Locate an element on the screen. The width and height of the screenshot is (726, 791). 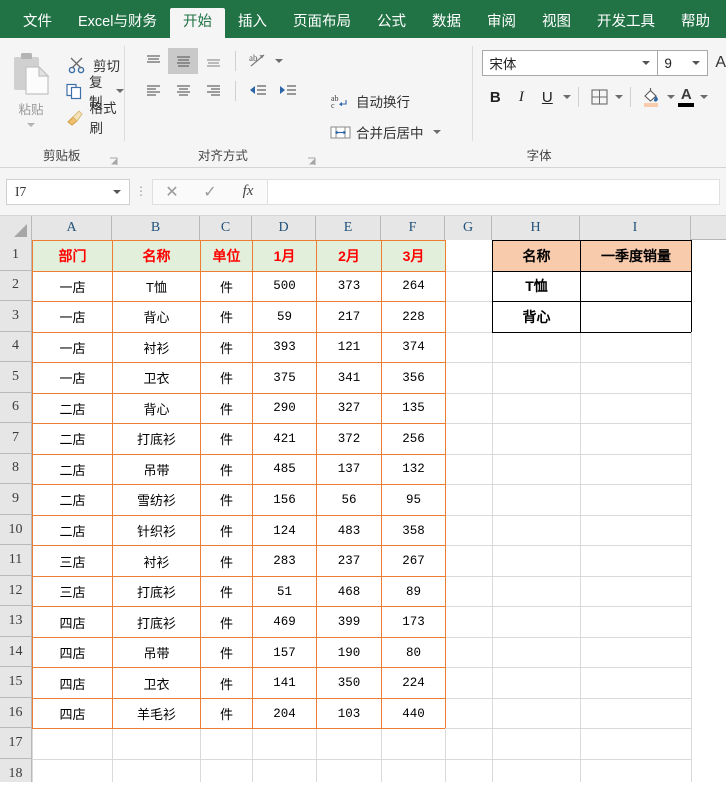
text-orientation-button: ab is located at coordinates (258, 61).